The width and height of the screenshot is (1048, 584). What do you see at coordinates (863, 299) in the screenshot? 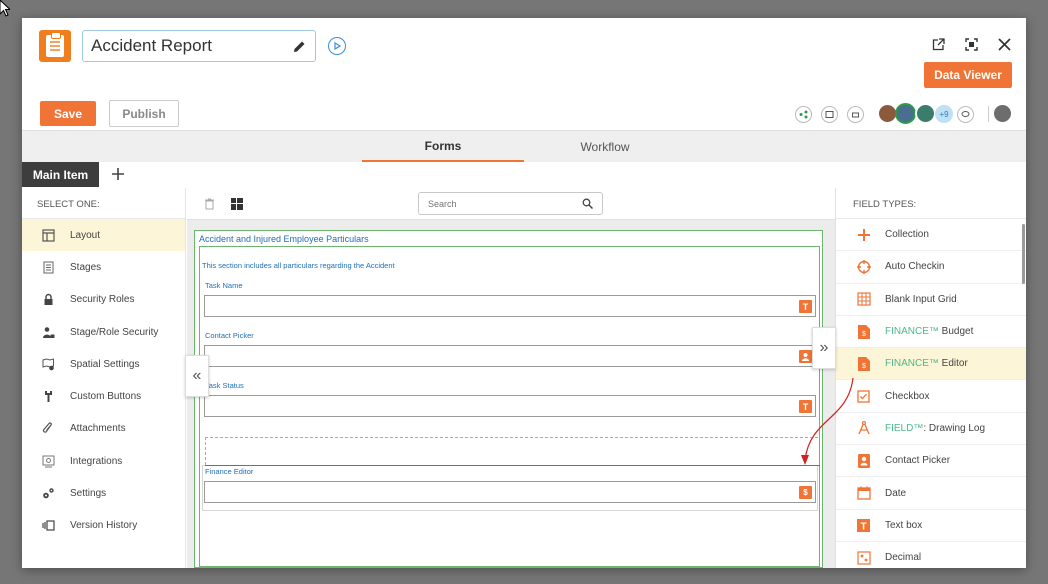
I see `grid-icon` at bounding box center [863, 299].